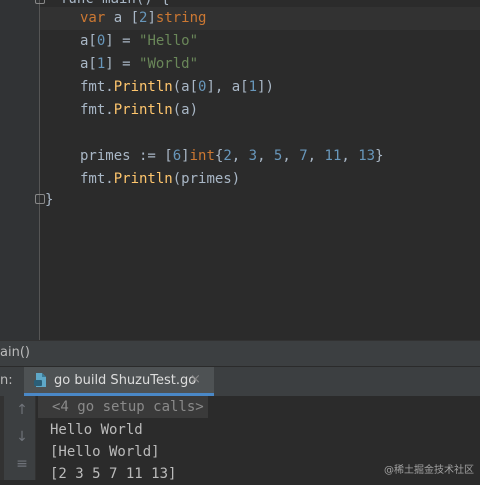 This screenshot has width=480, height=485. What do you see at coordinates (429, 470) in the screenshot?
I see `watermark: @稀土掘金技术社区` at bounding box center [429, 470].